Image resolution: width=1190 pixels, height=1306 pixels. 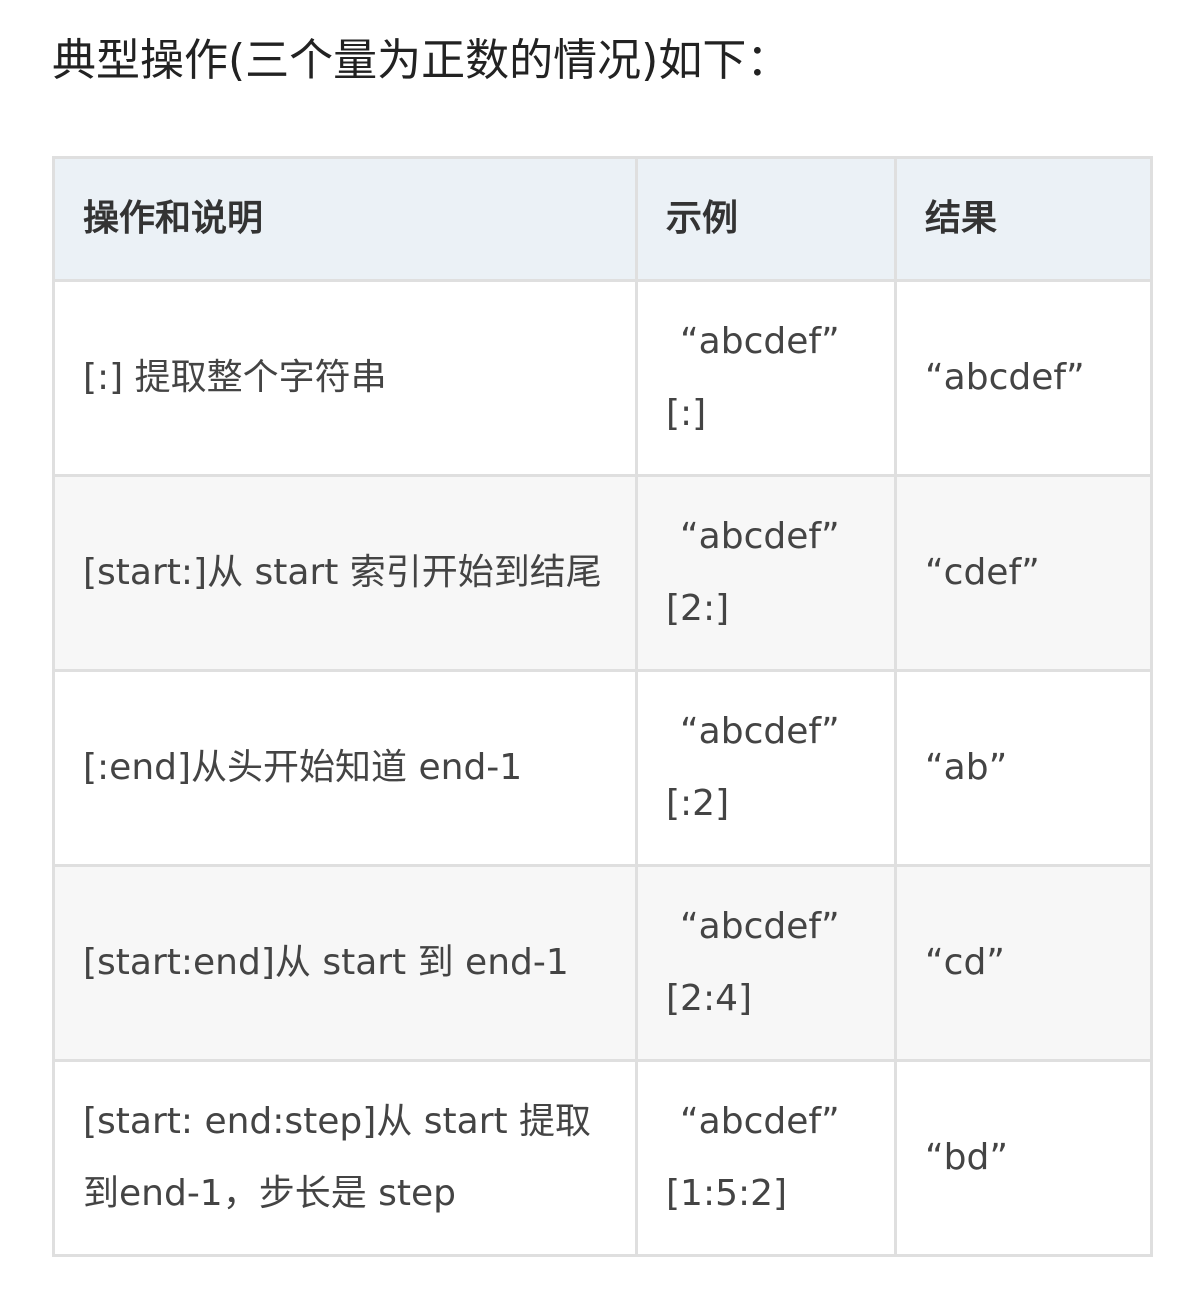 What do you see at coordinates (345, 963) in the screenshot?
I see `operation-cell: [start:end]从 start 到 end-1` at bounding box center [345, 963].